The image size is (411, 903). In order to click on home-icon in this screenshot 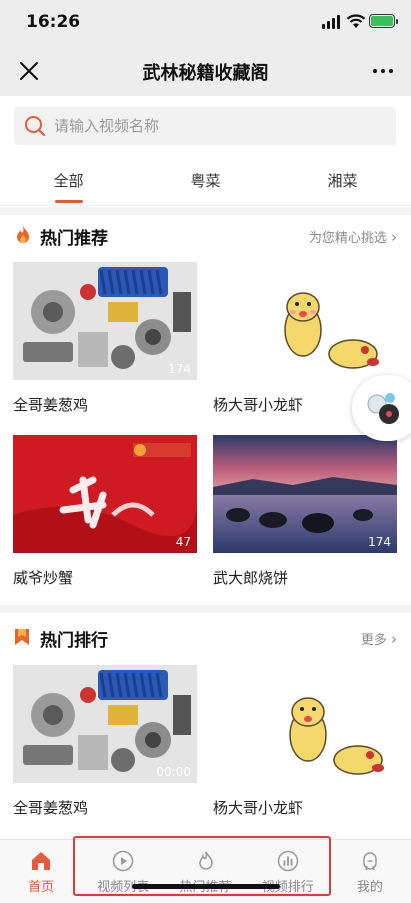, I will do `click(41, 861)`.